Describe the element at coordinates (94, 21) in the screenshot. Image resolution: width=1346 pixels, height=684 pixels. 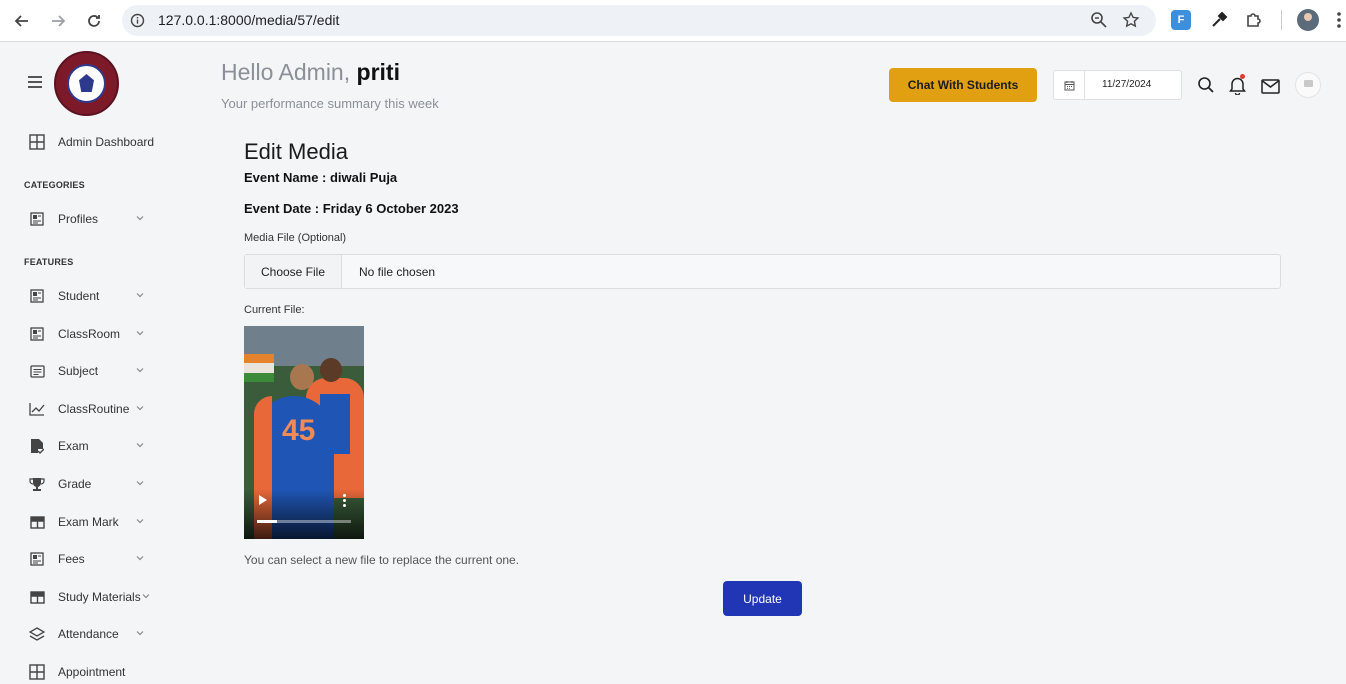
I see `reload-icon` at that location.